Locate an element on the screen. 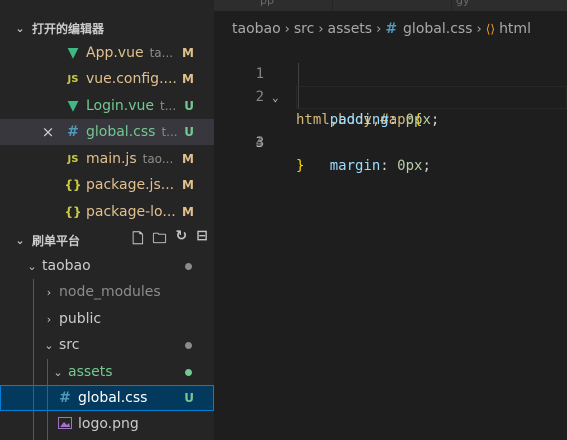 Image resolution: width=567 pixels, height=440 pixels. open-editor-item: JS main.js tao... M is located at coordinates (107, 159).